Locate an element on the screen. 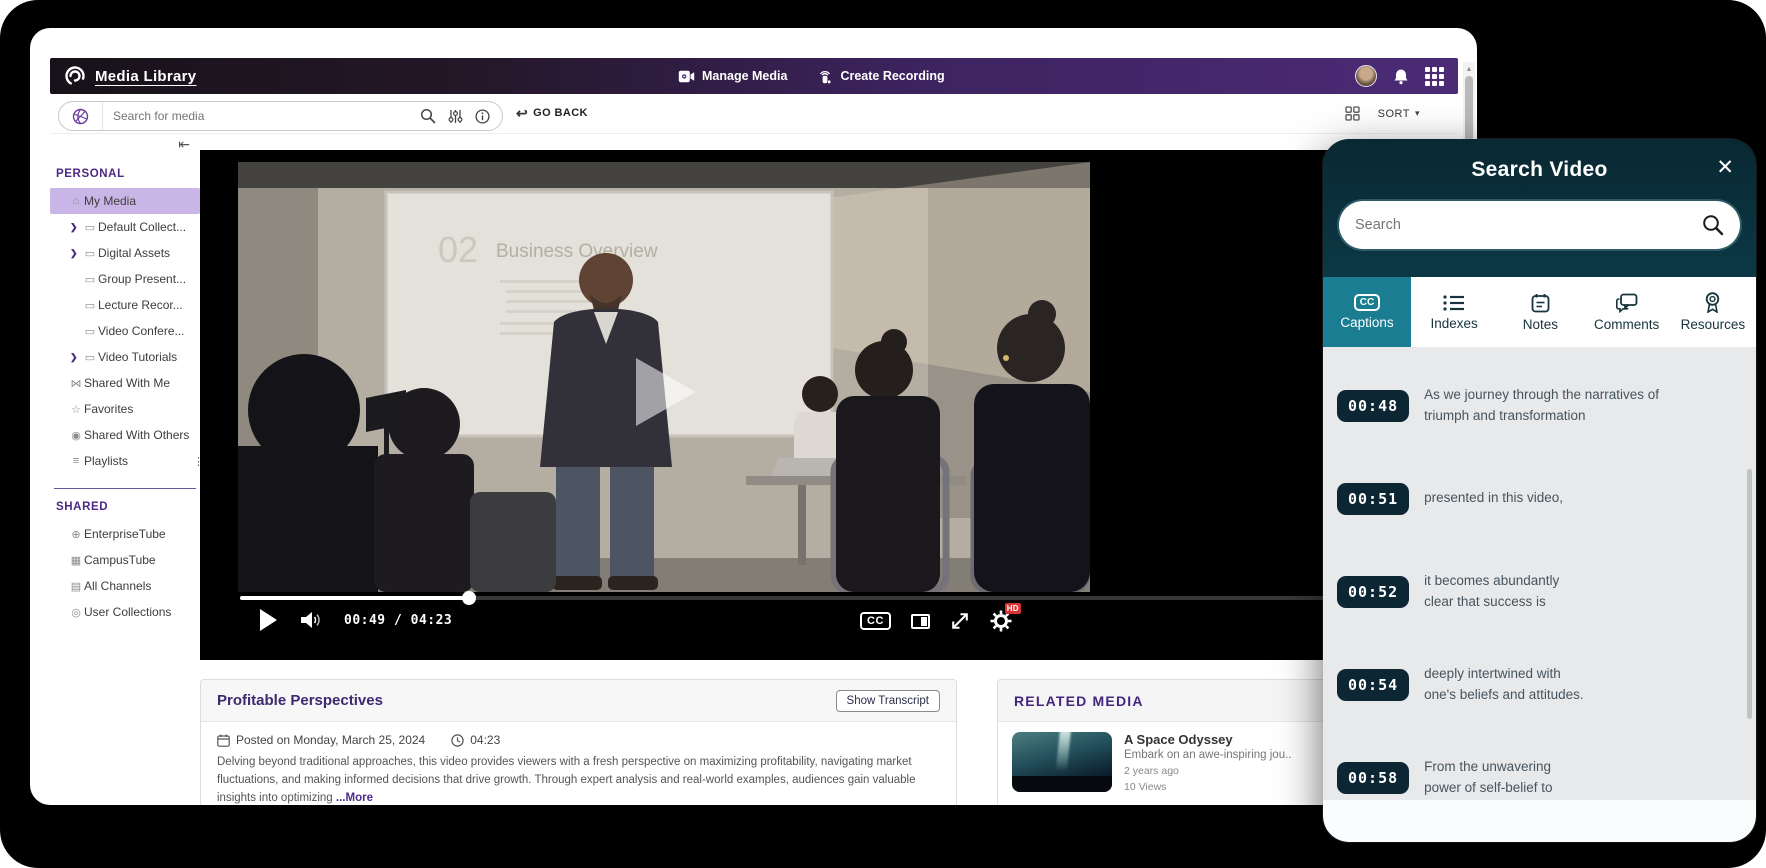 The width and height of the screenshot is (1766, 868). settings-gear-icon: HD is located at coordinates (1005, 617).